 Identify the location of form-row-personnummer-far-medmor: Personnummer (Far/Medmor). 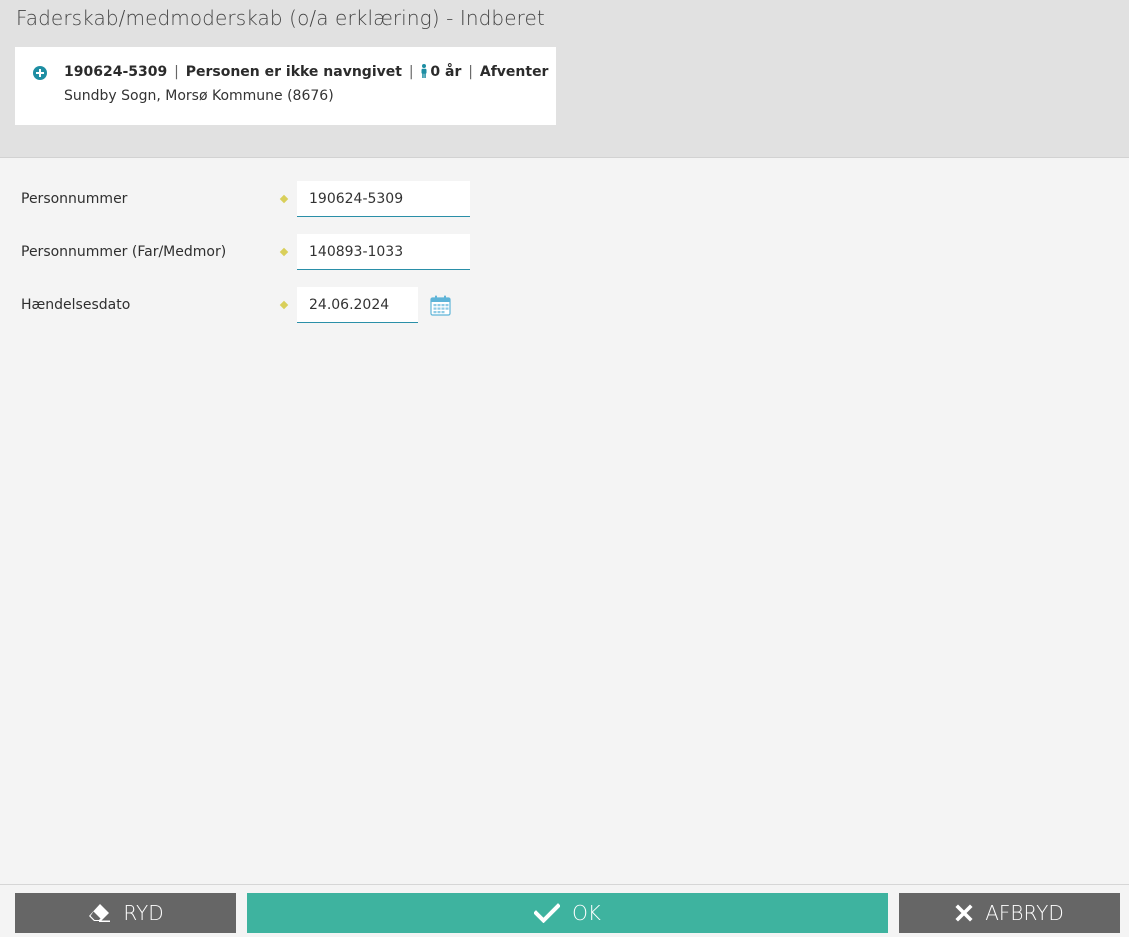
(300, 253).